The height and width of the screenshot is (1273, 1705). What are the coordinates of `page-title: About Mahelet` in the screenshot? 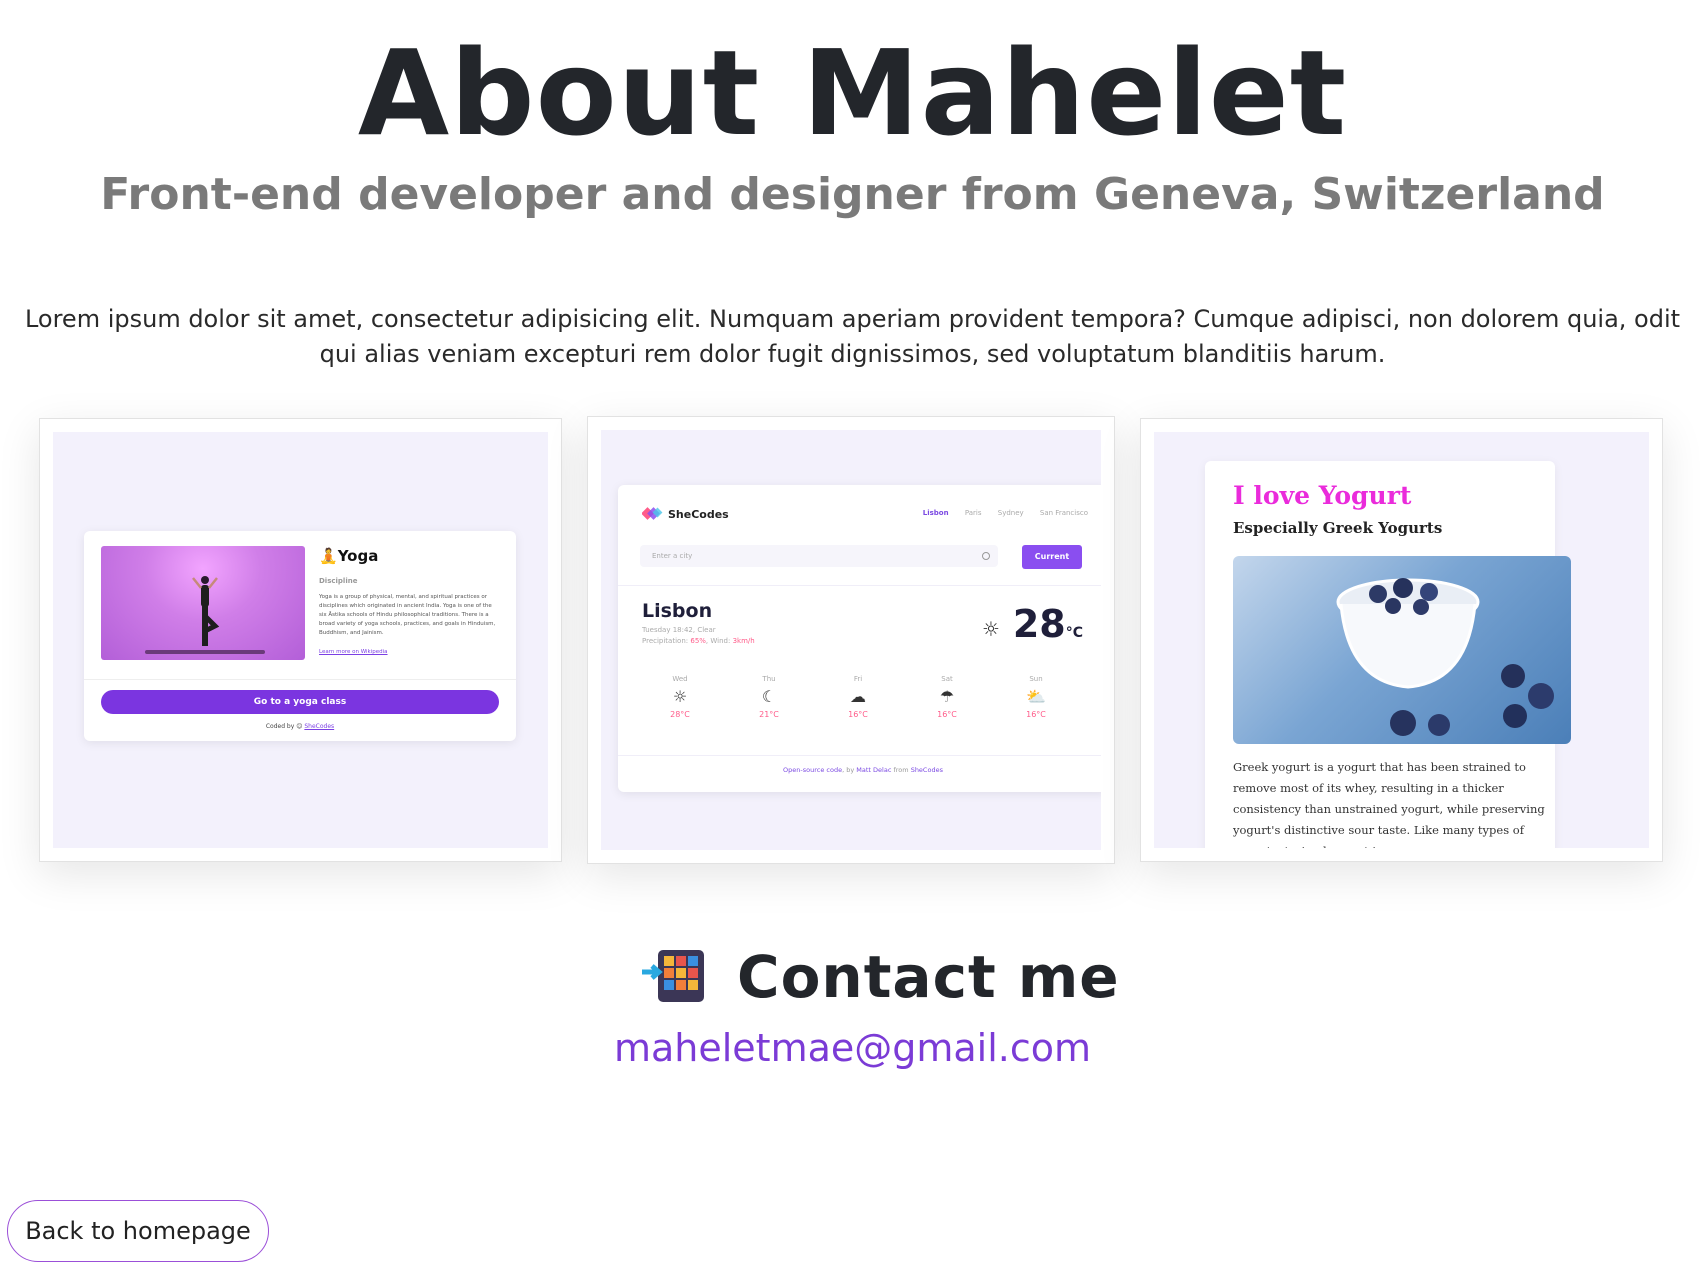 It's located at (852, 93).